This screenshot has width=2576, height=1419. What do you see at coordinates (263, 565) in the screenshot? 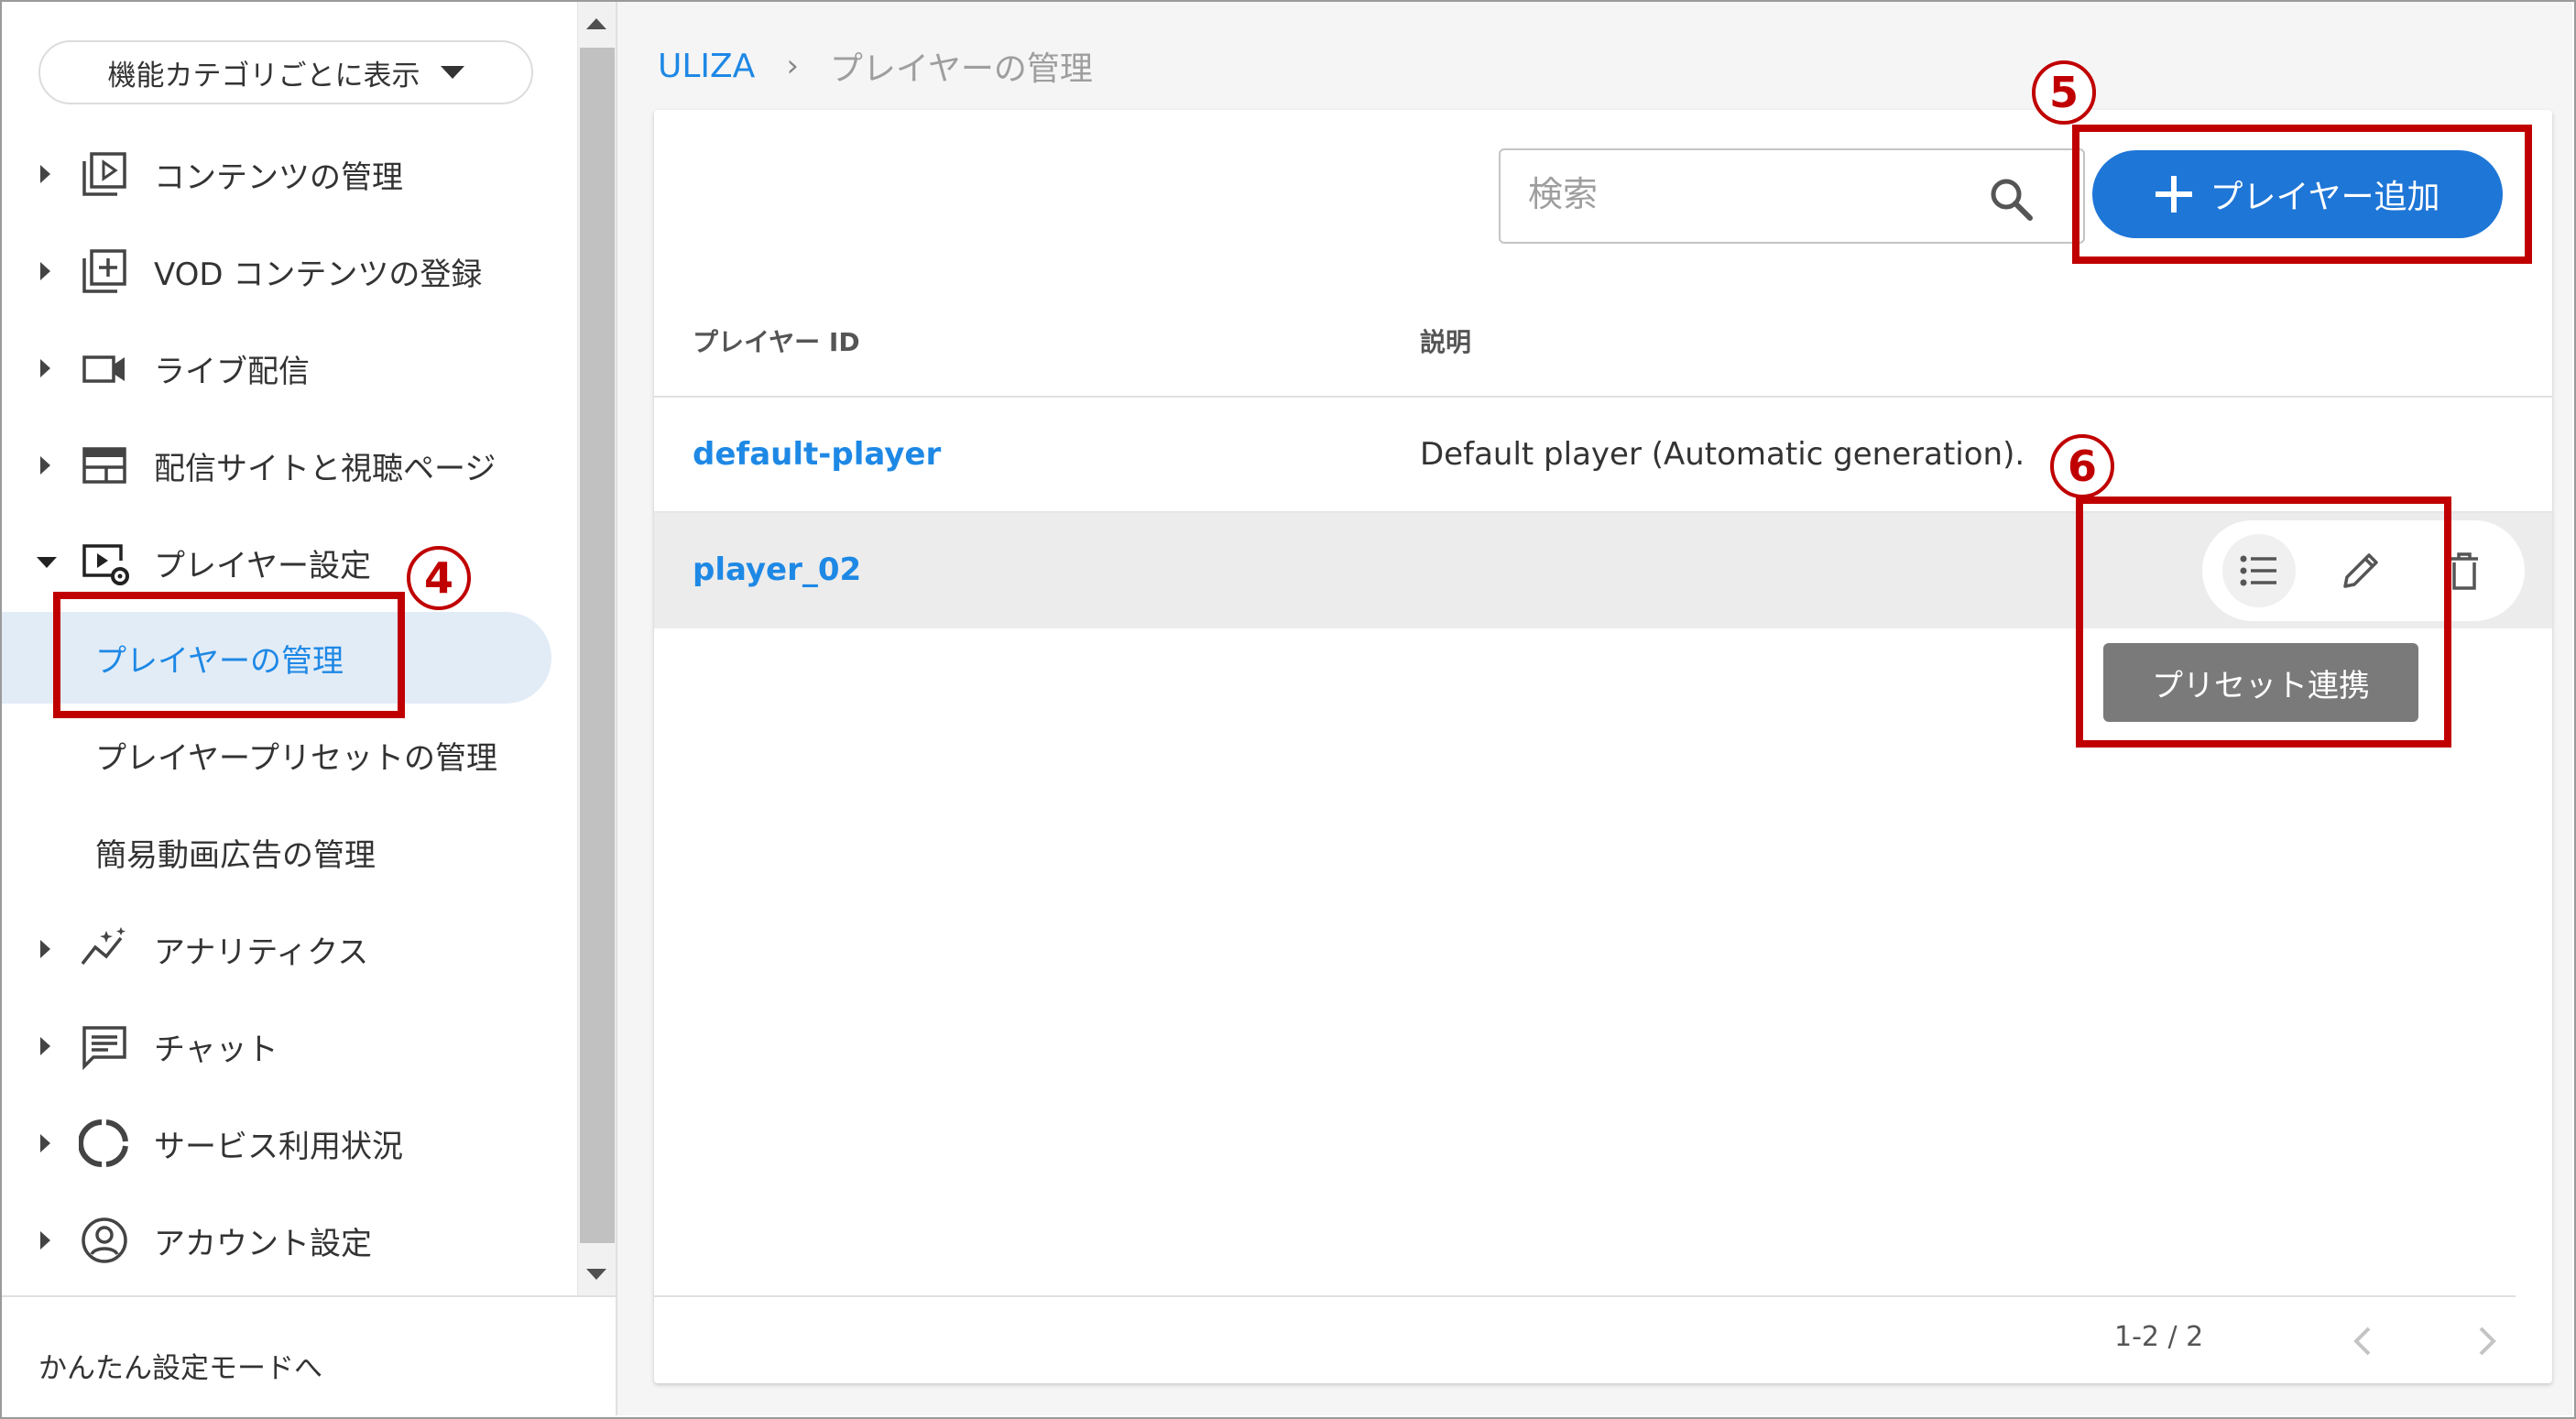
I see `sidebar-item-label: プレイヤー設定` at bounding box center [263, 565].